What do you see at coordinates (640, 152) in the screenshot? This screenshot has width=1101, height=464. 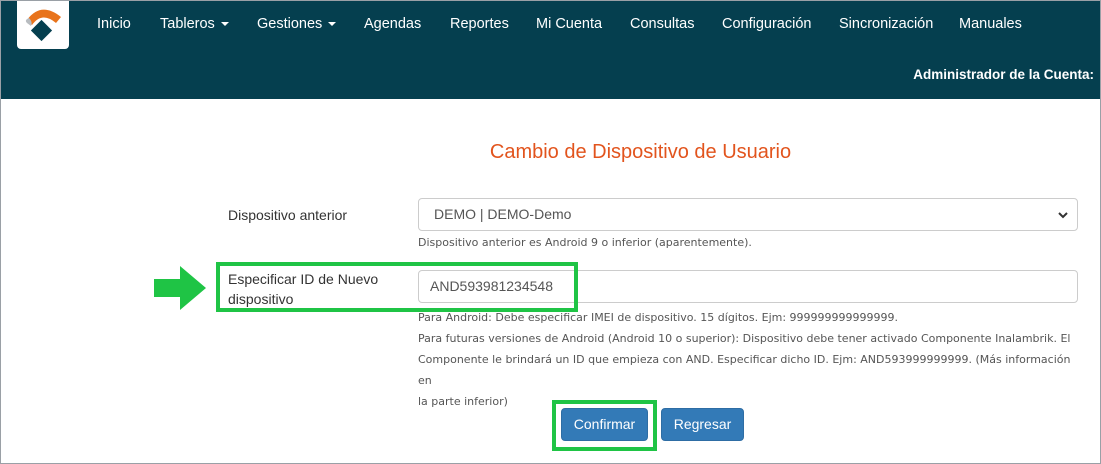 I see `page-title: Cambio de Dispositivo de Usuario` at bounding box center [640, 152].